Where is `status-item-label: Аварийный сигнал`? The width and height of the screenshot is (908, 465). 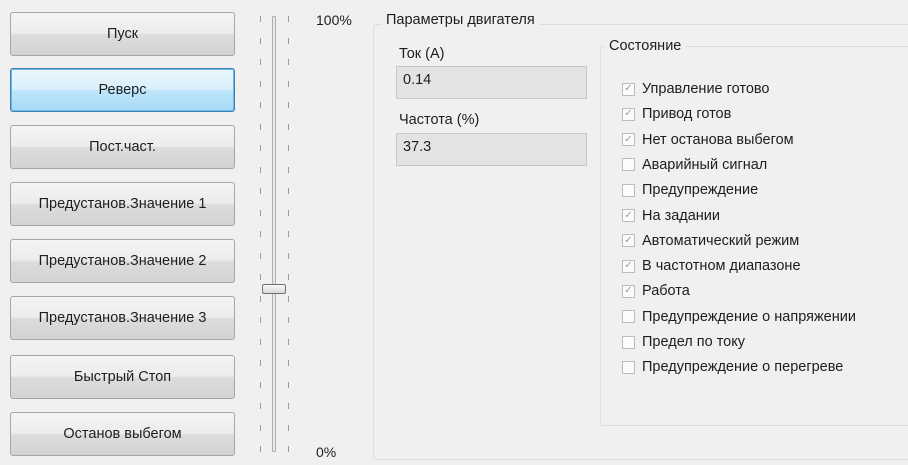 status-item-label: Аварийный сигнал is located at coordinates (705, 164).